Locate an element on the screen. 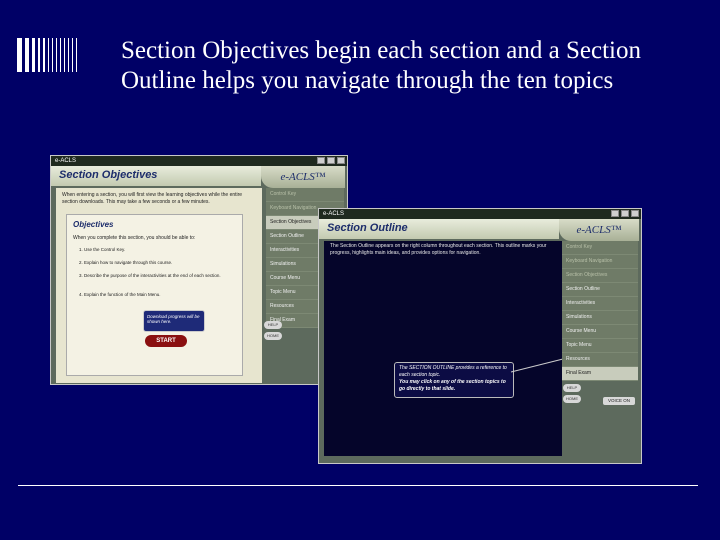  voice-toggle-button: VOICE ON is located at coordinates (619, 401).